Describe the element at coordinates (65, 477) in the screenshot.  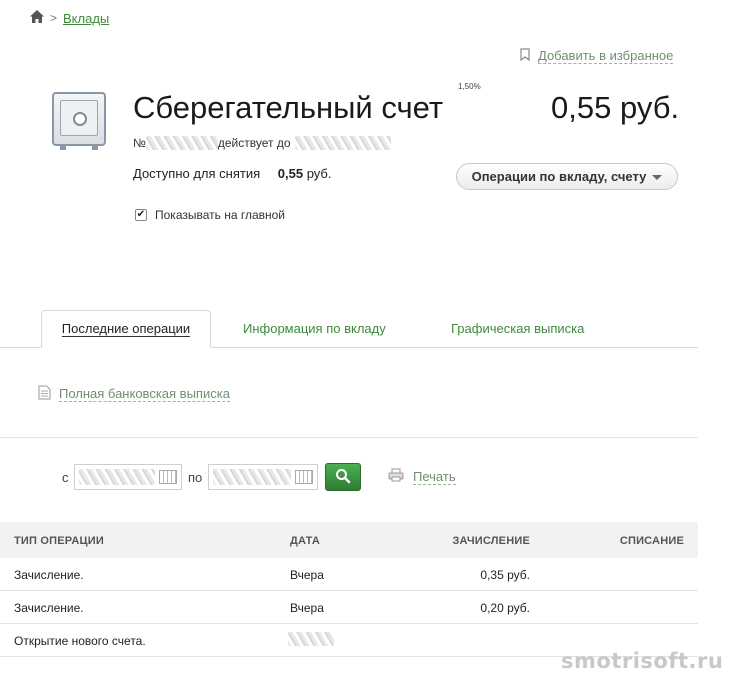
I see `date-from-label: с` at that location.